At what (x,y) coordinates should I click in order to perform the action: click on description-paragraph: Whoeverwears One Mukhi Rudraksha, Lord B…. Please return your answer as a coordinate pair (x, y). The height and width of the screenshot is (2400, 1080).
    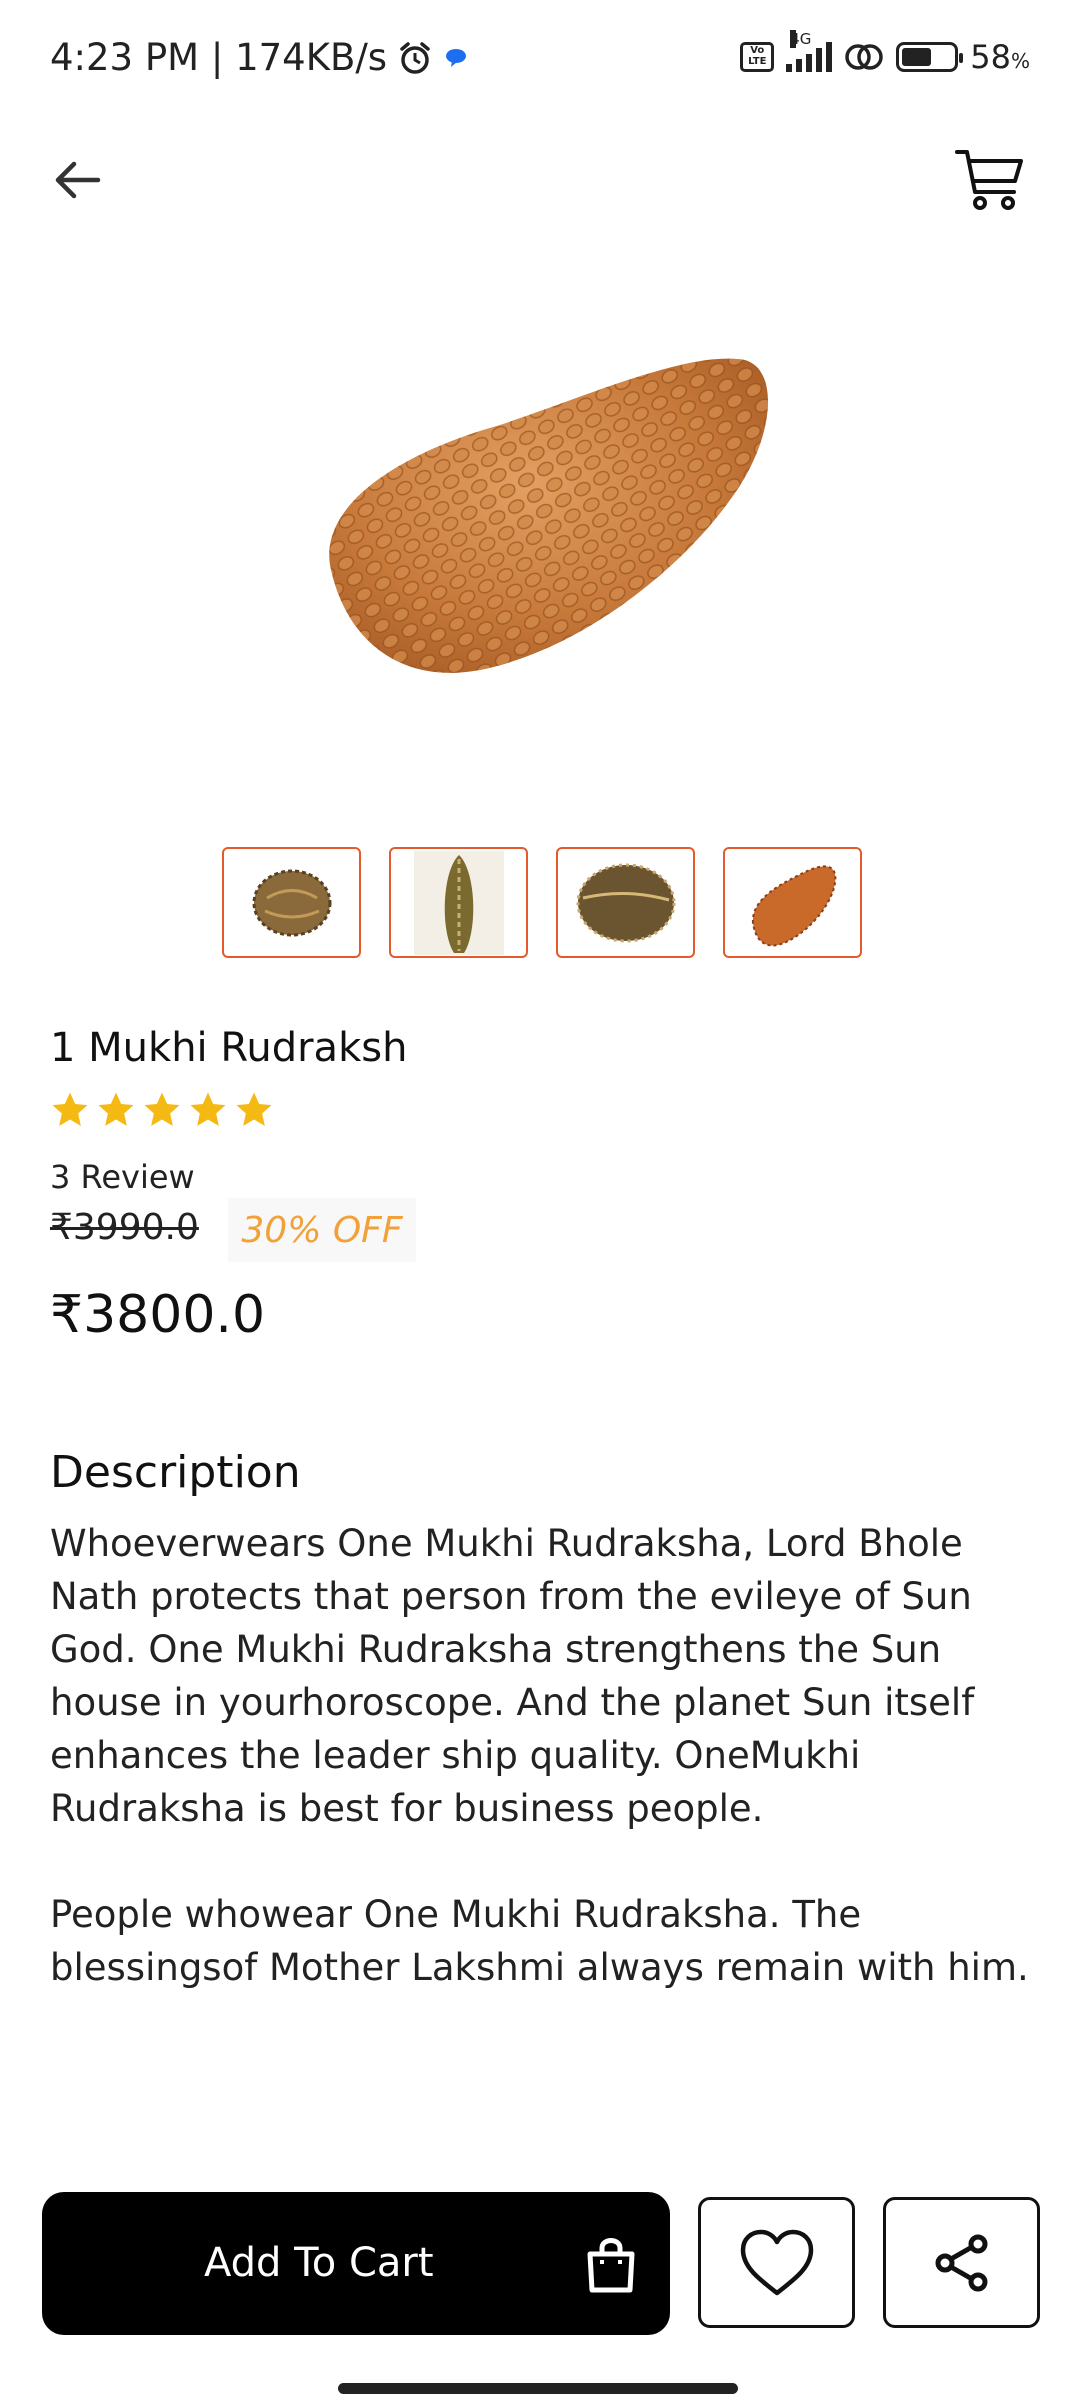
    Looking at the image, I should click on (512, 1676).